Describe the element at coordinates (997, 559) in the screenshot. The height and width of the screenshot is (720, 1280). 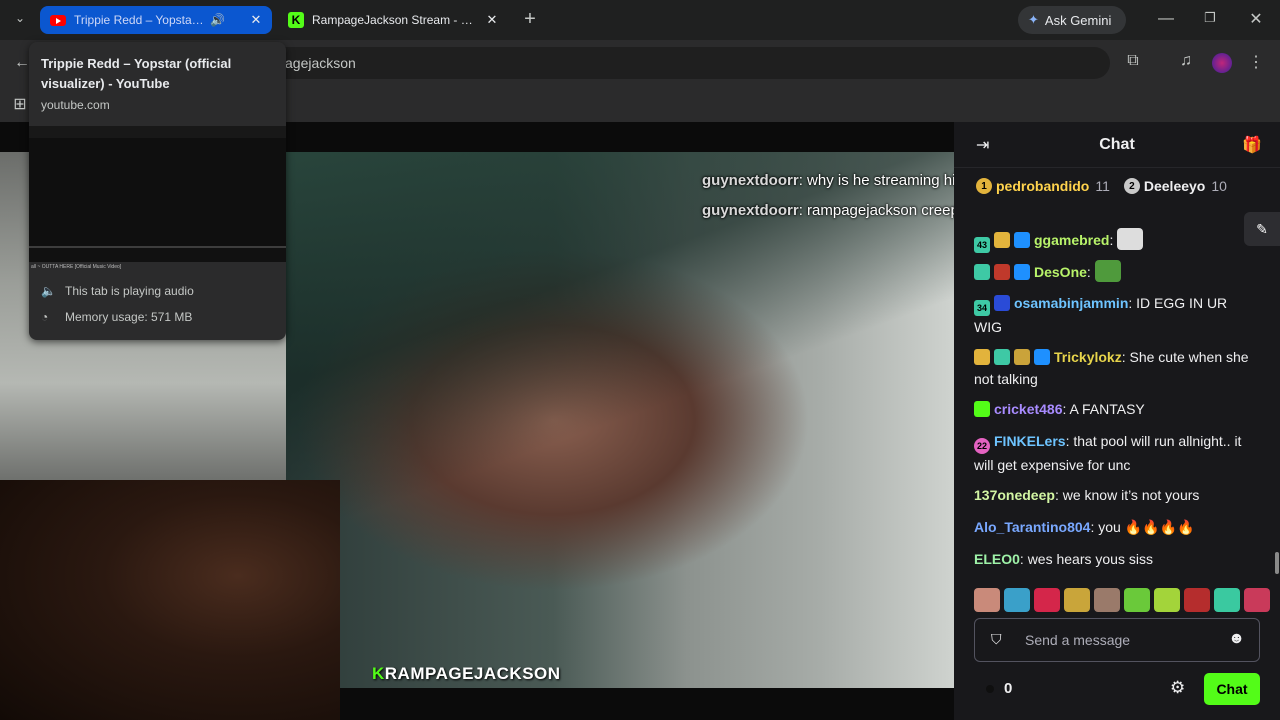
I see `chat-username: ELEO0` at that location.